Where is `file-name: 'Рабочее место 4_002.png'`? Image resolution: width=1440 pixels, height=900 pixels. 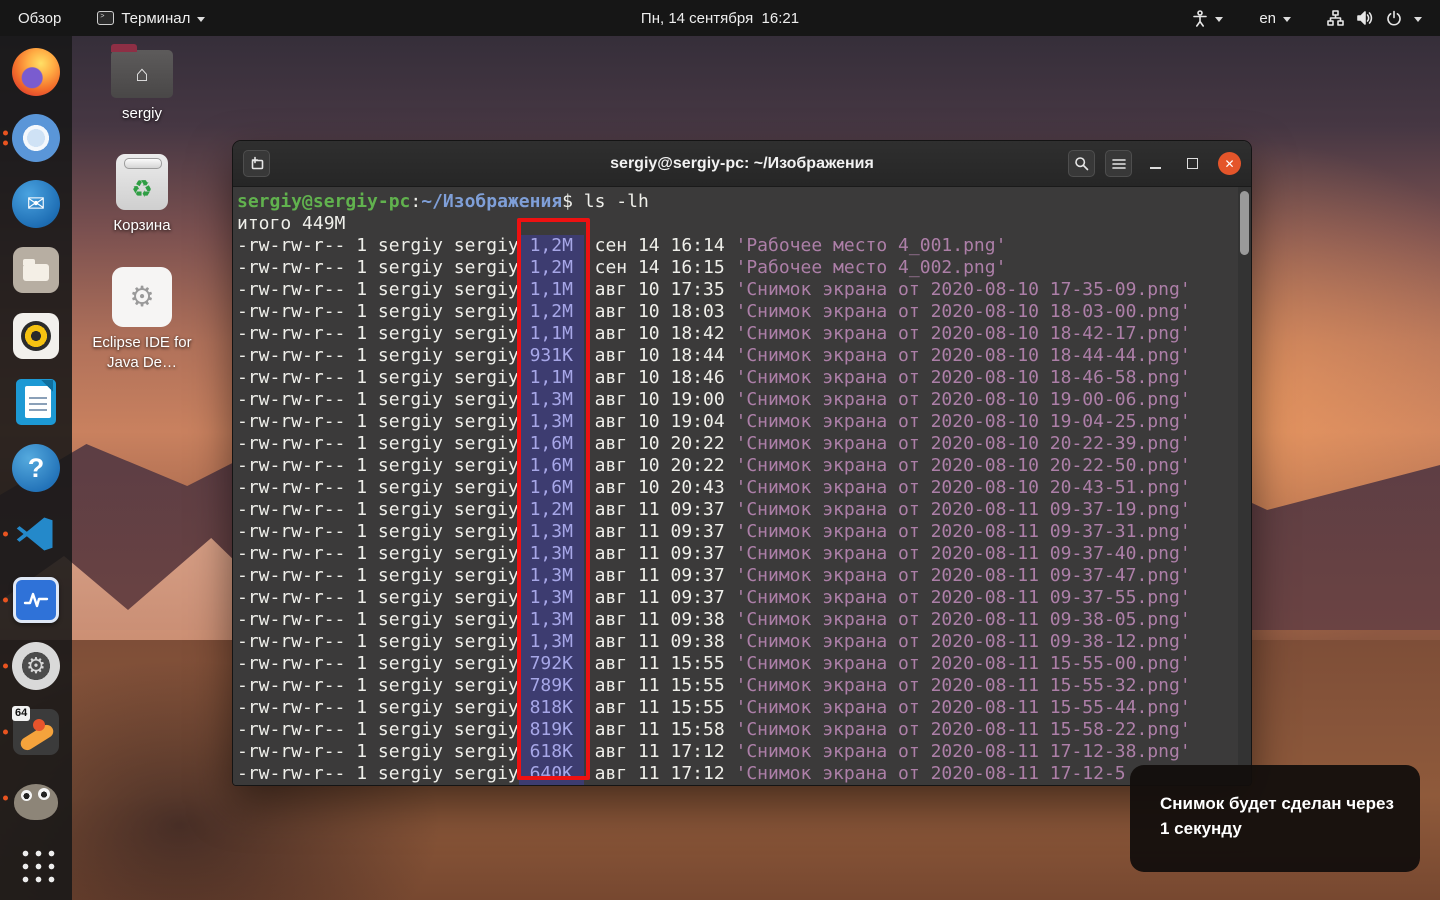
file-name: 'Рабочее место 4_002.png' is located at coordinates (871, 267).